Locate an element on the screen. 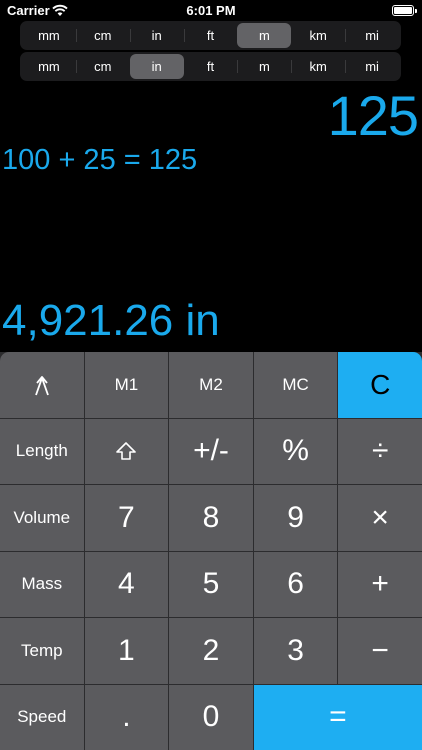  target-unit-selector: mm cm in ft m km mi is located at coordinates (210, 66).